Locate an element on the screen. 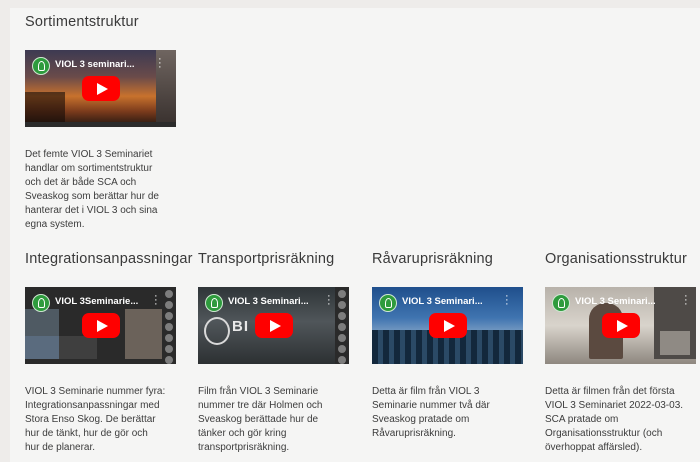 This screenshot has height=462, width=700. description-line: Seminarie nummer två där is located at coordinates (431, 405).